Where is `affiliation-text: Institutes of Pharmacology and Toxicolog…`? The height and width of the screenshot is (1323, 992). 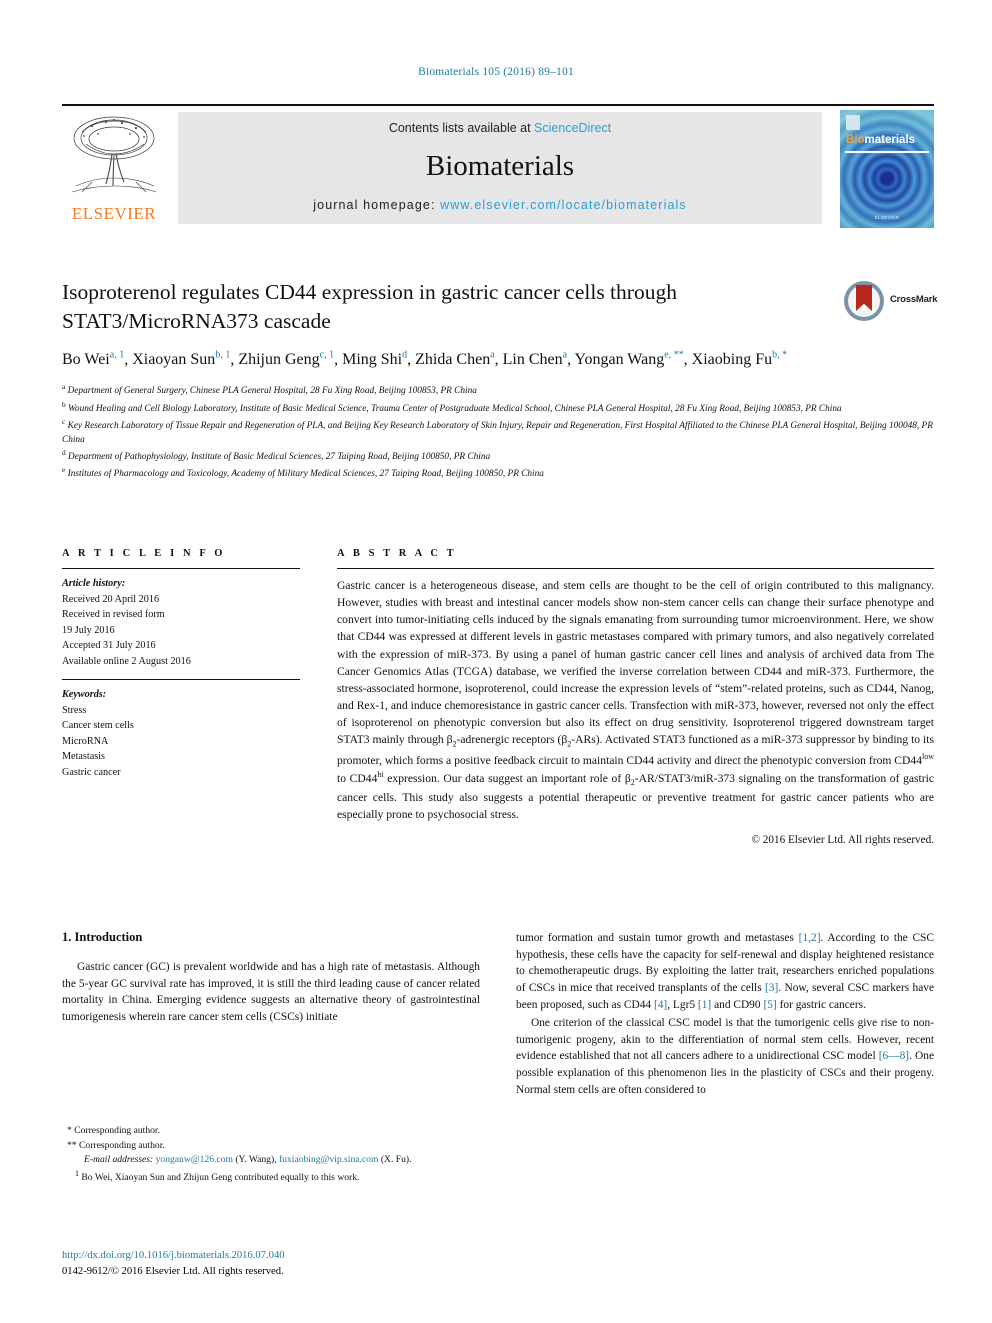
affiliation-text: Institutes of Pharmacology and Toxicolog… is located at coordinates (305, 474).